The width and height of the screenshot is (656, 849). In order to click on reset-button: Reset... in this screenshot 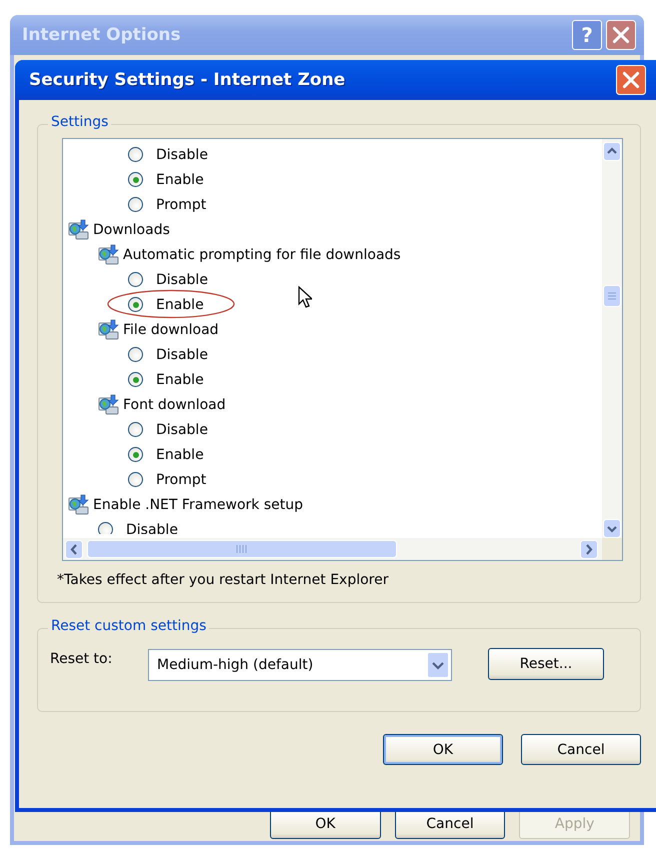, I will do `click(546, 664)`.